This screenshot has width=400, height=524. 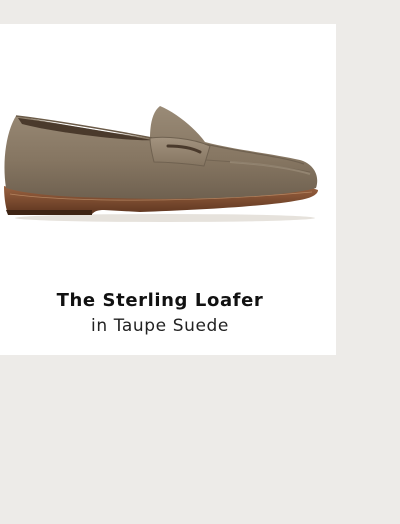 What do you see at coordinates (160, 301) in the screenshot?
I see `product-name: The Sterling Loafer` at bounding box center [160, 301].